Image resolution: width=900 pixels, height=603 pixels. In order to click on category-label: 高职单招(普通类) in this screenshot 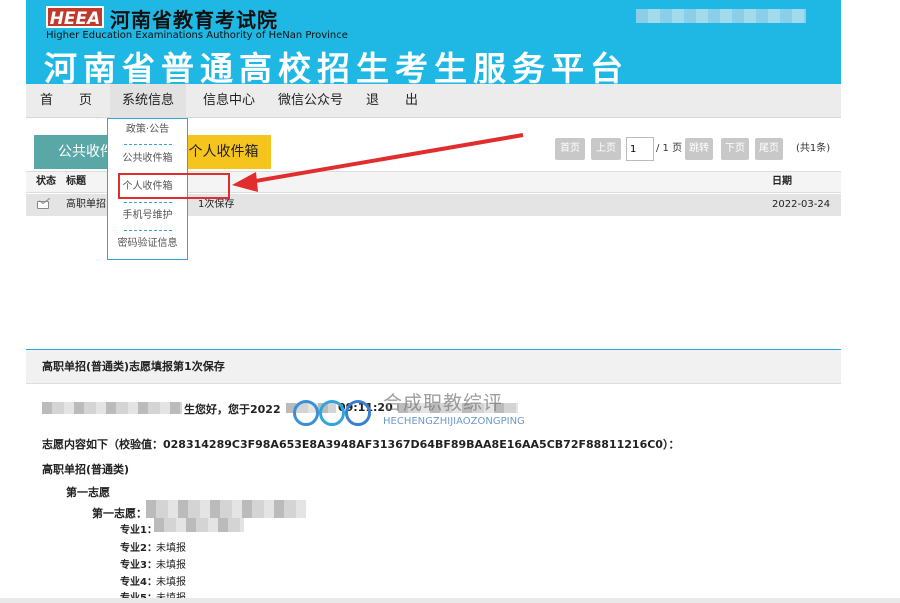, I will do `click(86, 469)`.